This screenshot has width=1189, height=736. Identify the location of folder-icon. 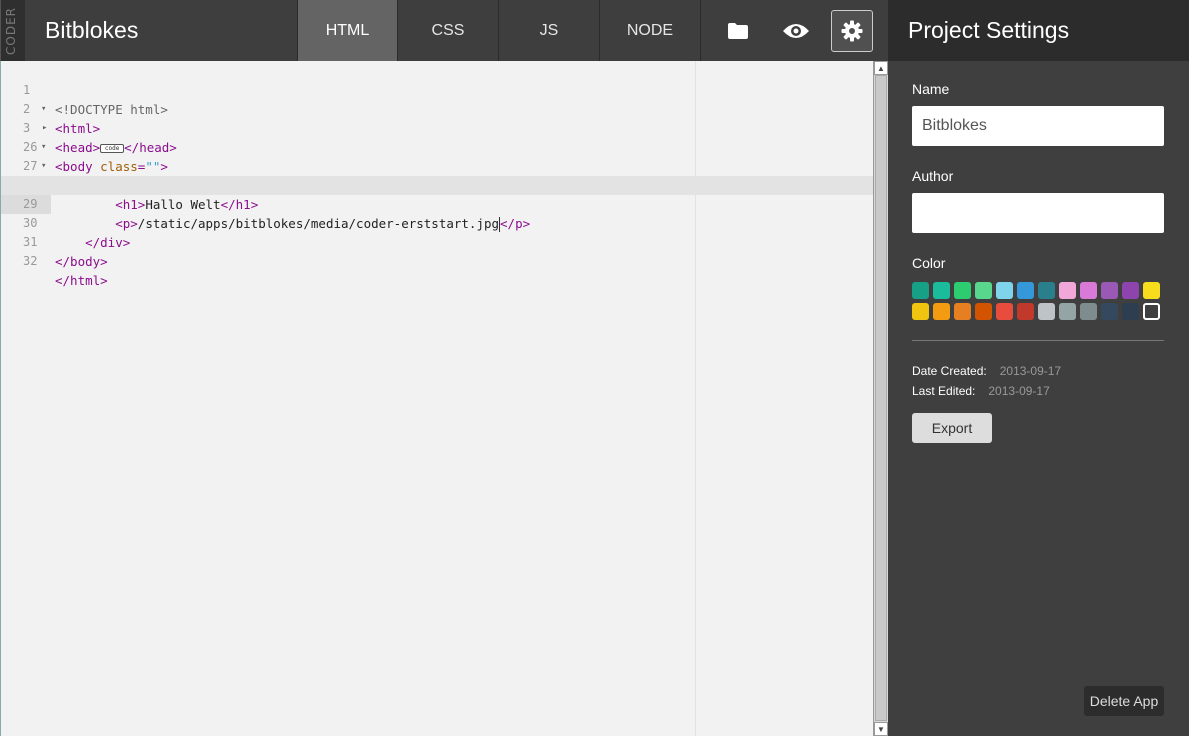
(738, 31).